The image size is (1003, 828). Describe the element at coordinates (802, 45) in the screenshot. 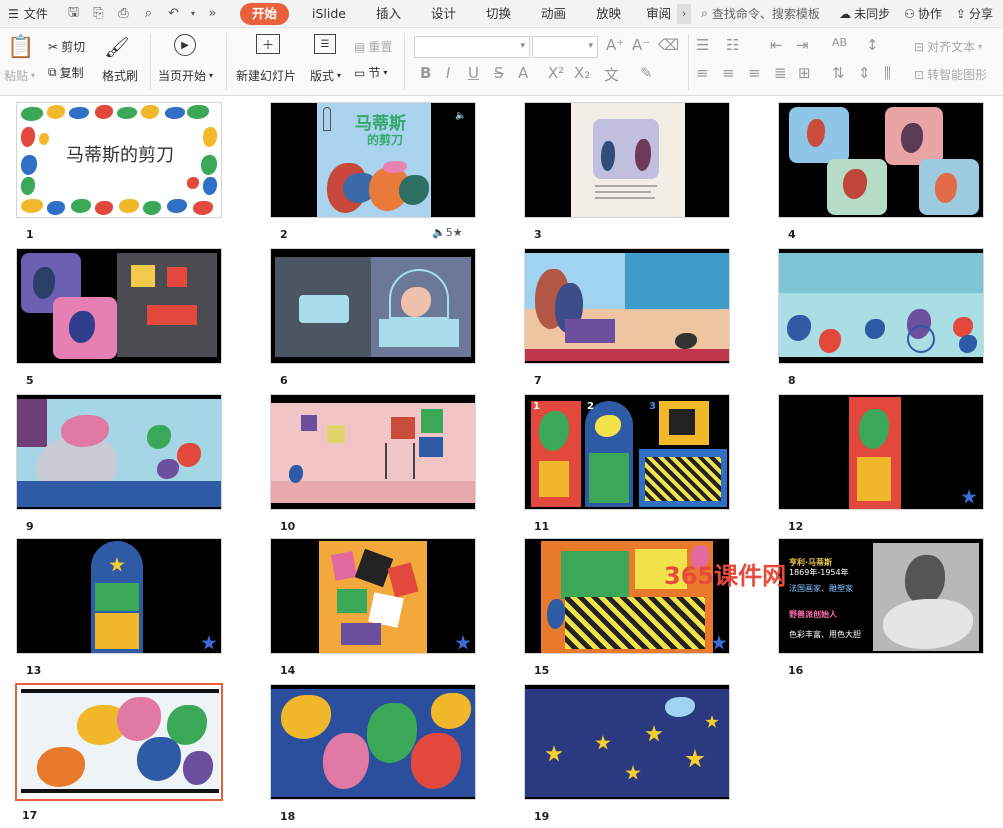

I see `increase-indent-icon: ⇥` at that location.